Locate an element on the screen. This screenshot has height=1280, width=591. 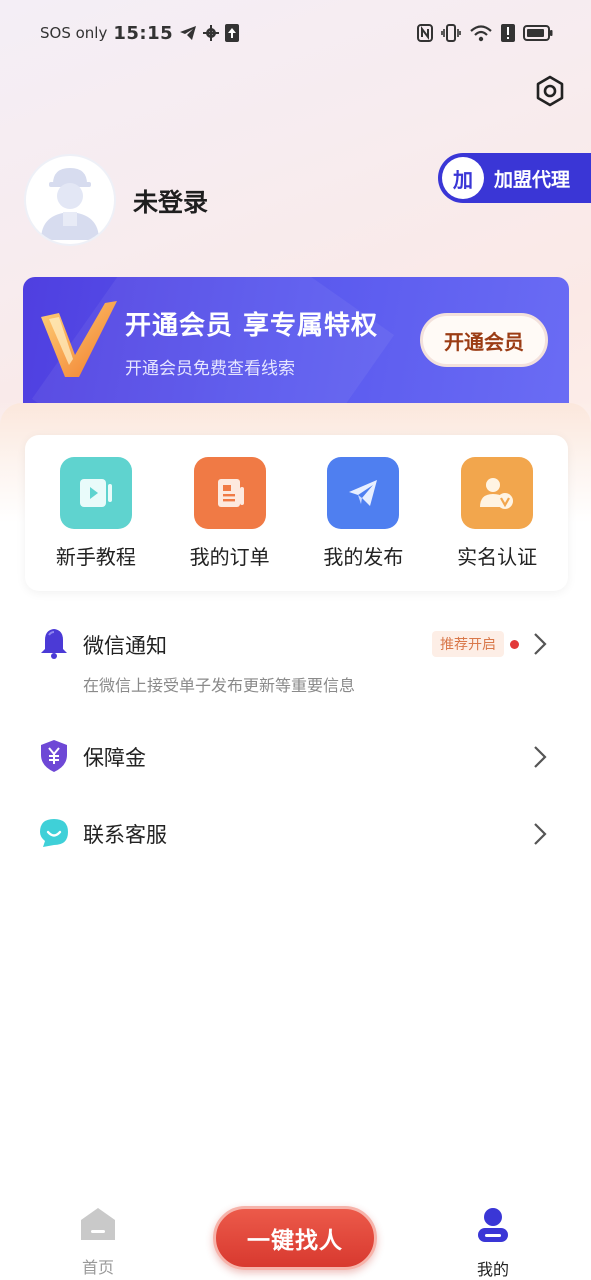
menu-description: 在微信上接受单子发布更新等重要信息 is located at coordinates (219, 685).